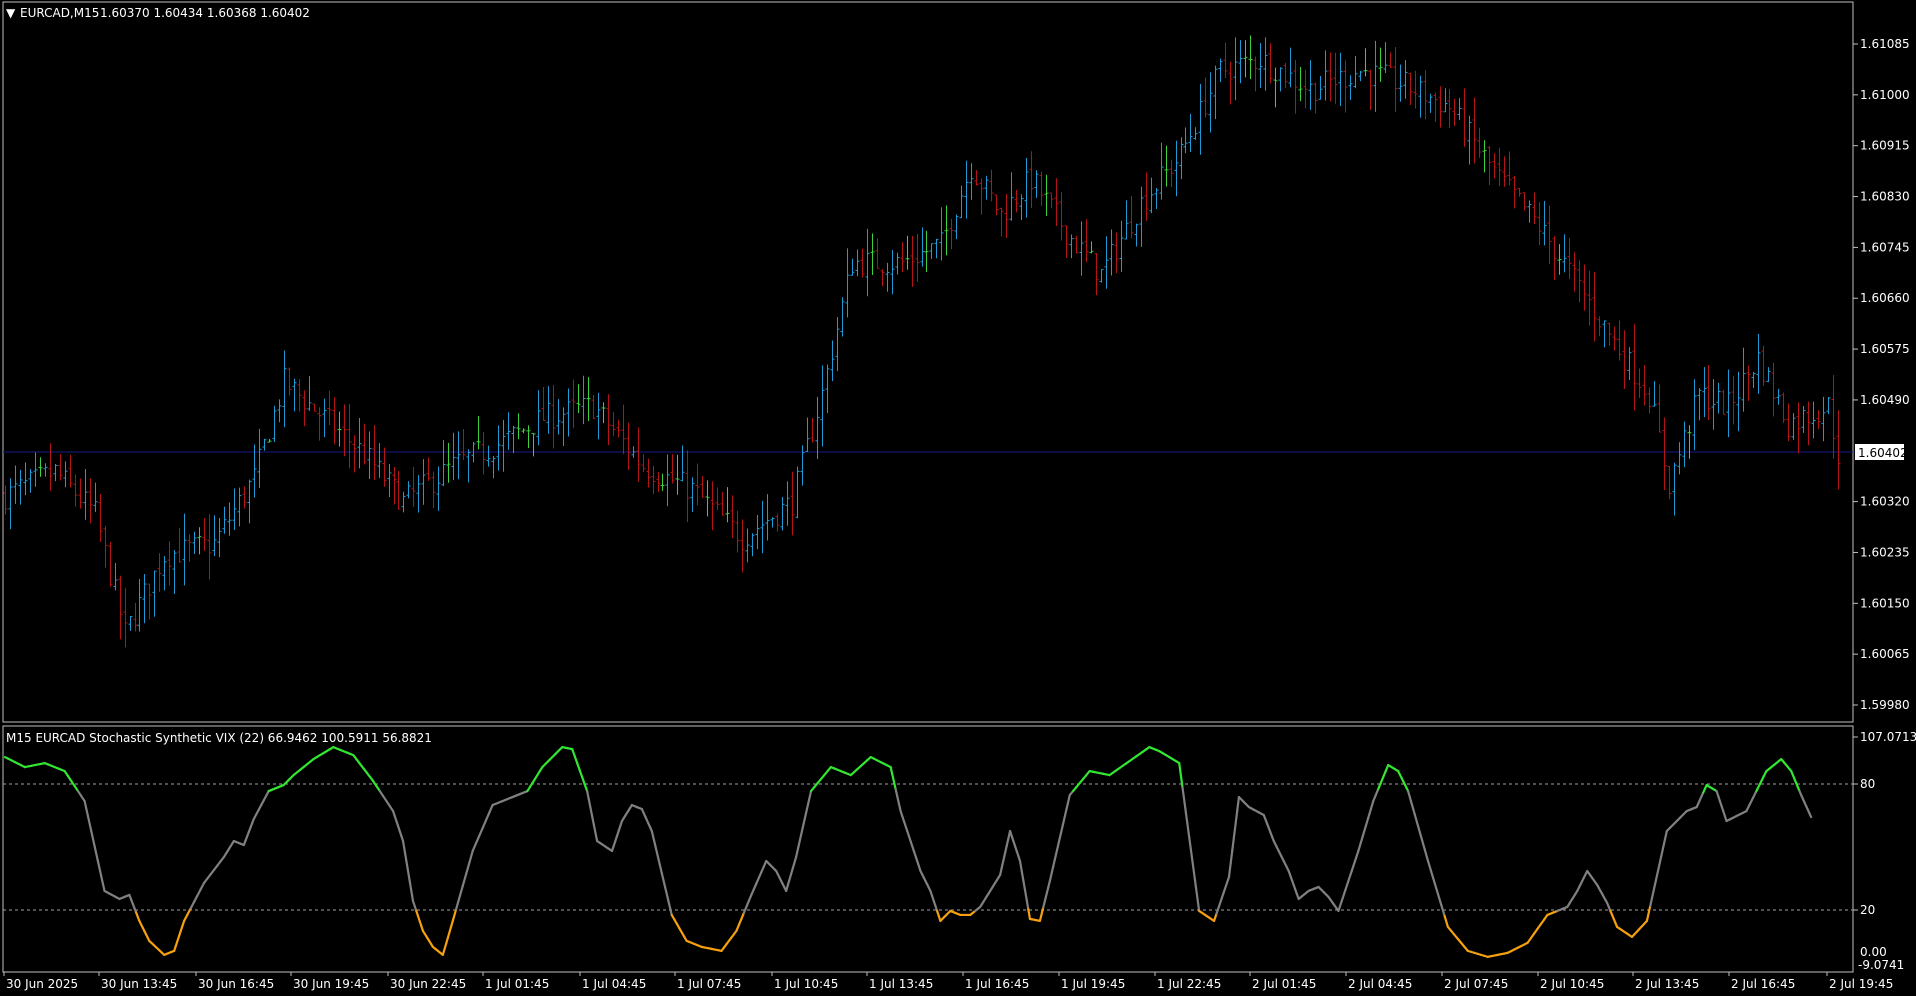 This screenshot has width=1916, height=996. What do you see at coordinates (1881, 965) in the screenshot?
I see `ind-axis-label-min: -9.0741` at bounding box center [1881, 965].